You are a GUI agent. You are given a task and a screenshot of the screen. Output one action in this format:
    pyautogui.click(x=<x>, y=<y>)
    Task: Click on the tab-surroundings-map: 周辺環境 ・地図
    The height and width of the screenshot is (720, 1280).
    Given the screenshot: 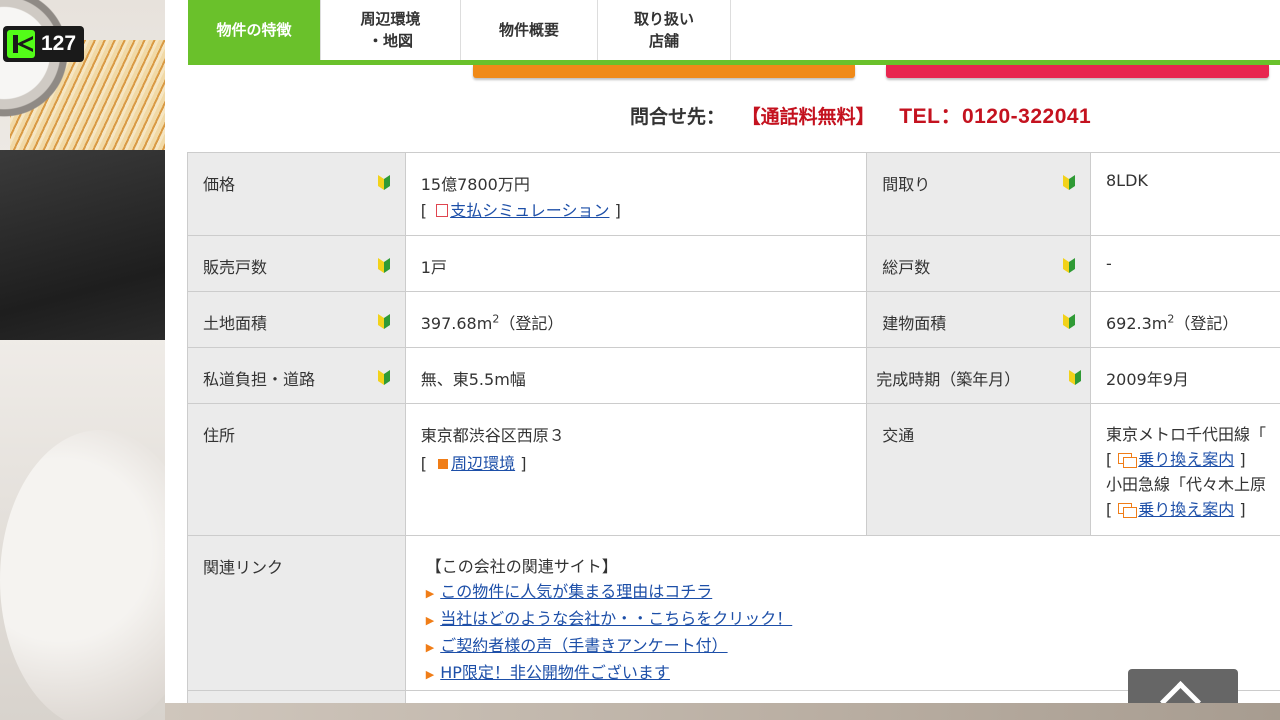 What is the action you would take?
    pyautogui.click(x=391, y=30)
    